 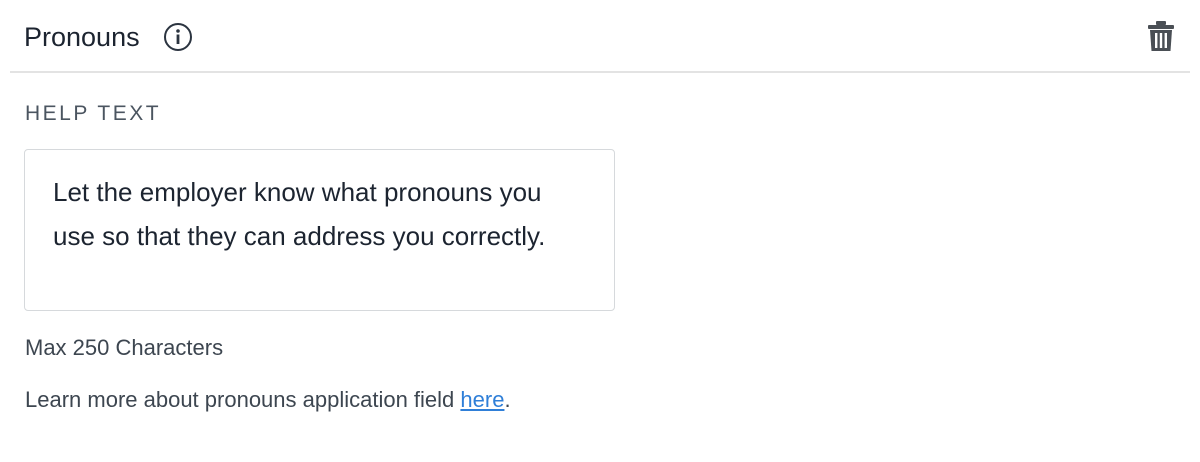 I want to click on field-title: Pronouns, so click(x=82, y=37).